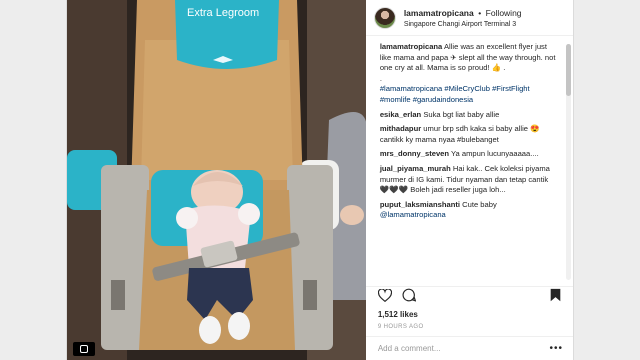  Describe the element at coordinates (400, 128) in the screenshot. I see `comment-username: mithadapur` at that location.